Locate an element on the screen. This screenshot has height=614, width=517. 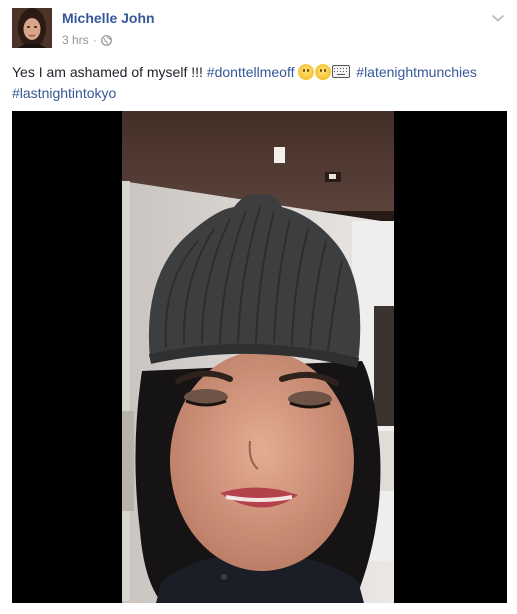
avatar is located at coordinates (32, 28).